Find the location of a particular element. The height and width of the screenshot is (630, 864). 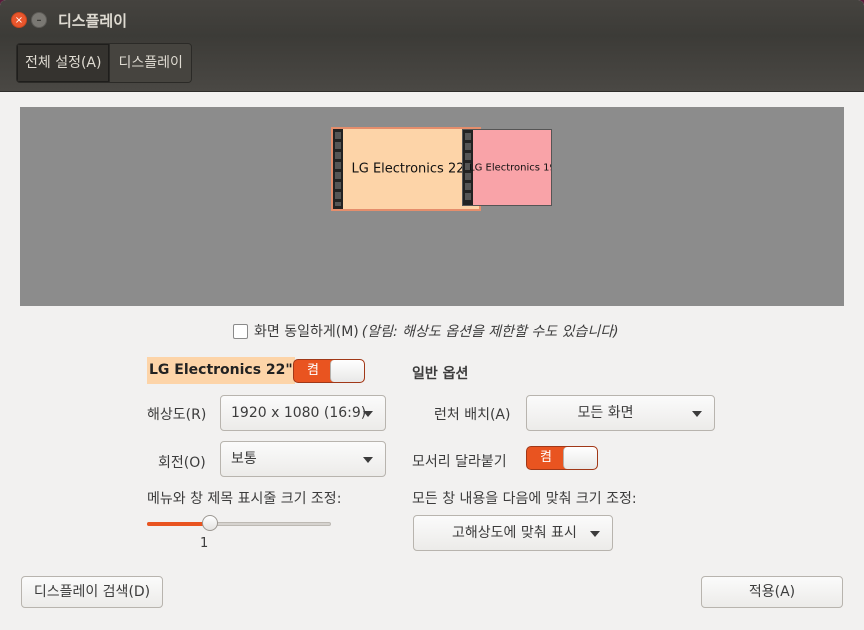

mirror-displays-checkbox is located at coordinates (240, 331).